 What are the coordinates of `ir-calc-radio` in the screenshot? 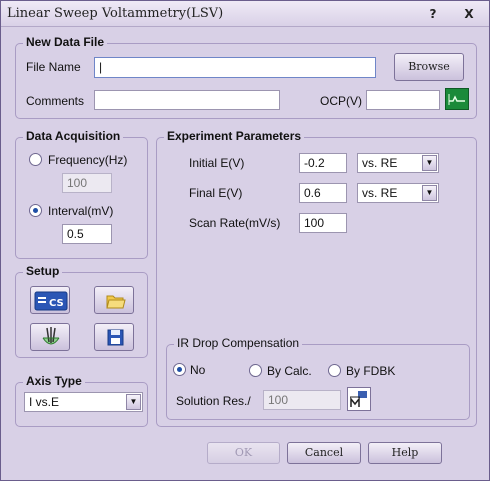 It's located at (255, 370).